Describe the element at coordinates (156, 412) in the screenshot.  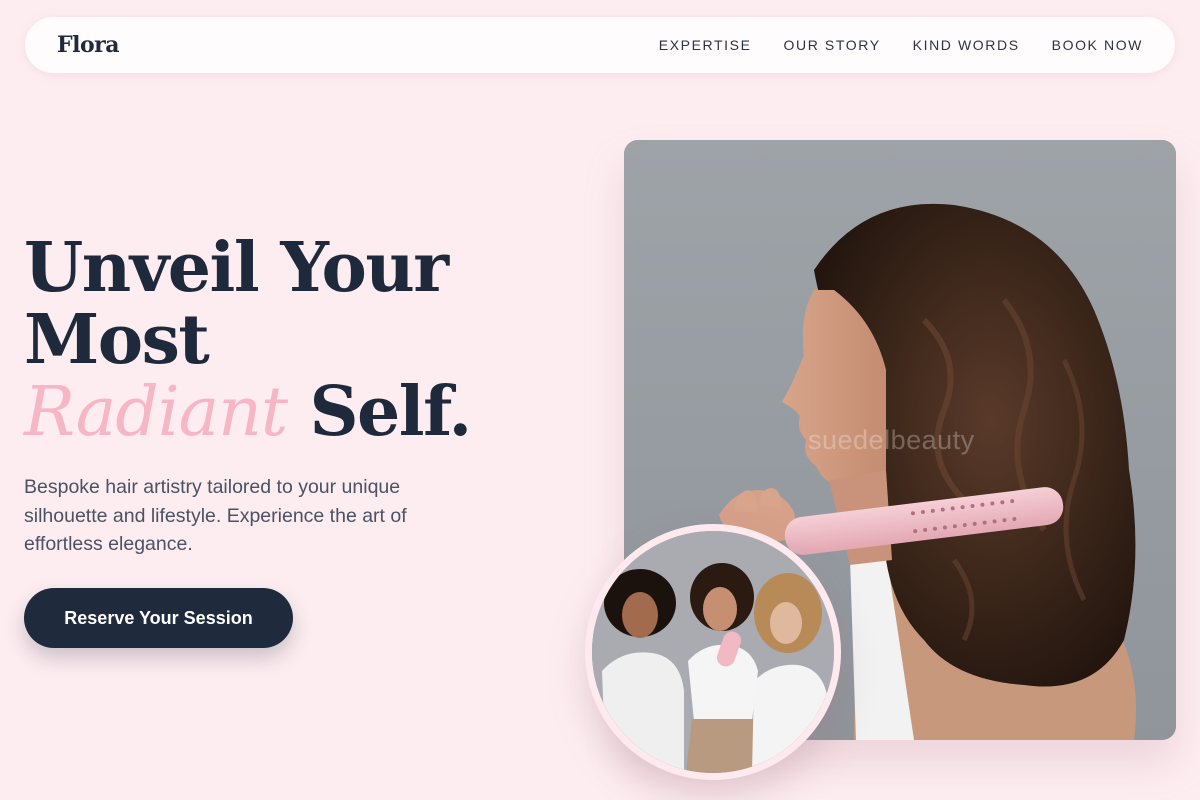
I see `hero-title-accent: Radiant` at that location.